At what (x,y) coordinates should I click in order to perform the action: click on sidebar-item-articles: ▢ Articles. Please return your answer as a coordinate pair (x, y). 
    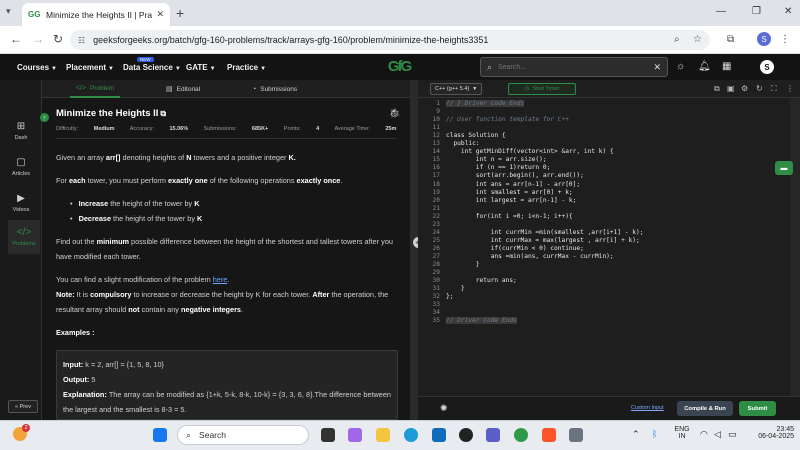
    Looking at the image, I should click on (21, 167).